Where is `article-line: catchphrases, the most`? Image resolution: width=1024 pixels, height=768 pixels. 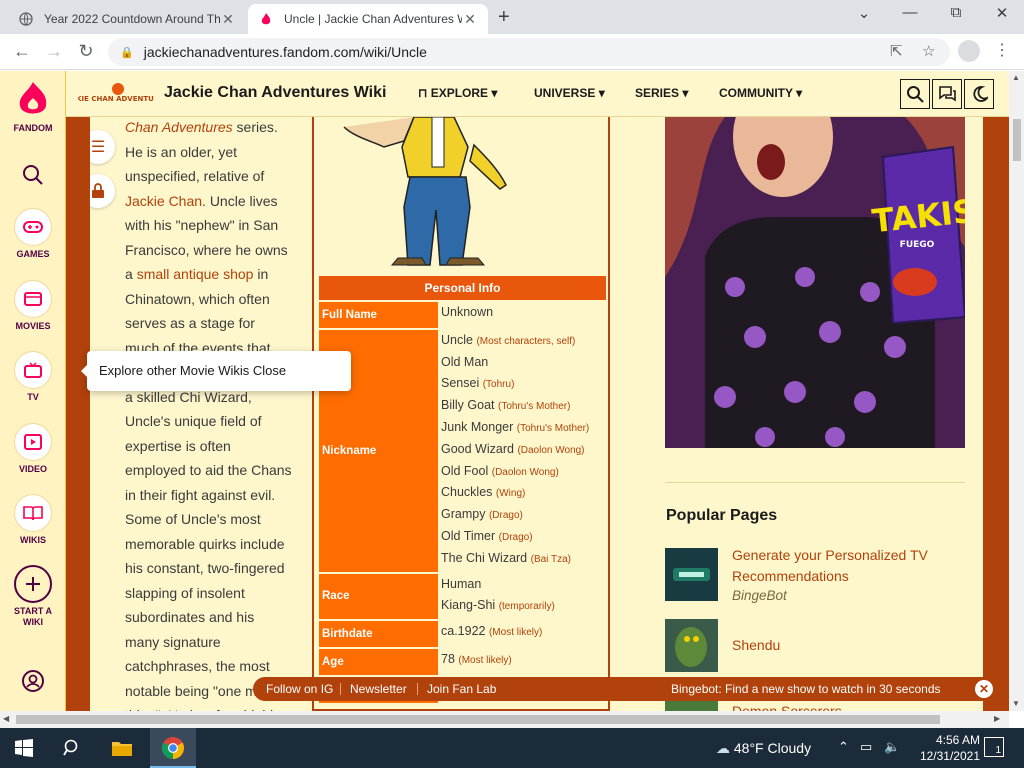
article-line: catchphrases, the most is located at coordinates (197, 666).